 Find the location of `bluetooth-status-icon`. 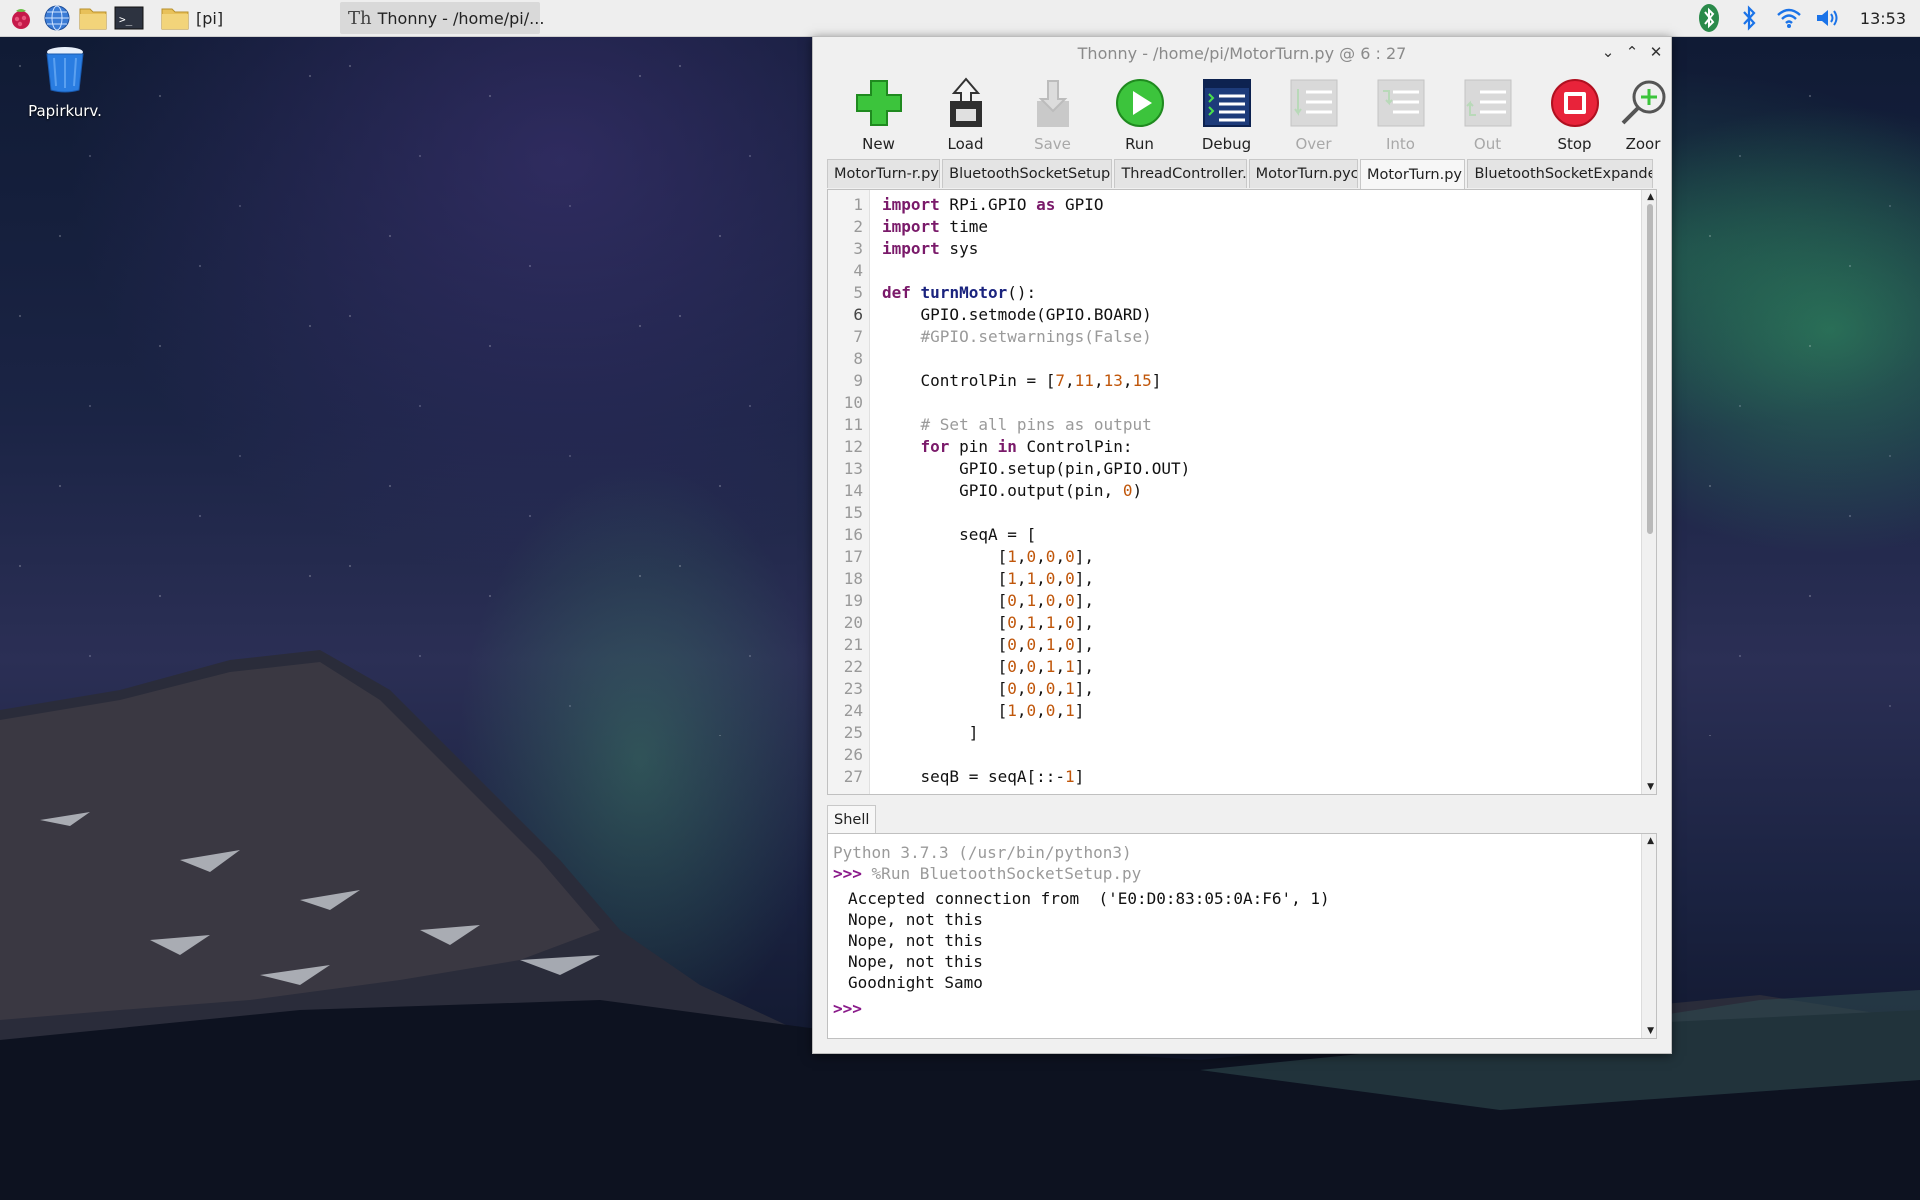

bluetooth-status-icon is located at coordinates (1709, 18).